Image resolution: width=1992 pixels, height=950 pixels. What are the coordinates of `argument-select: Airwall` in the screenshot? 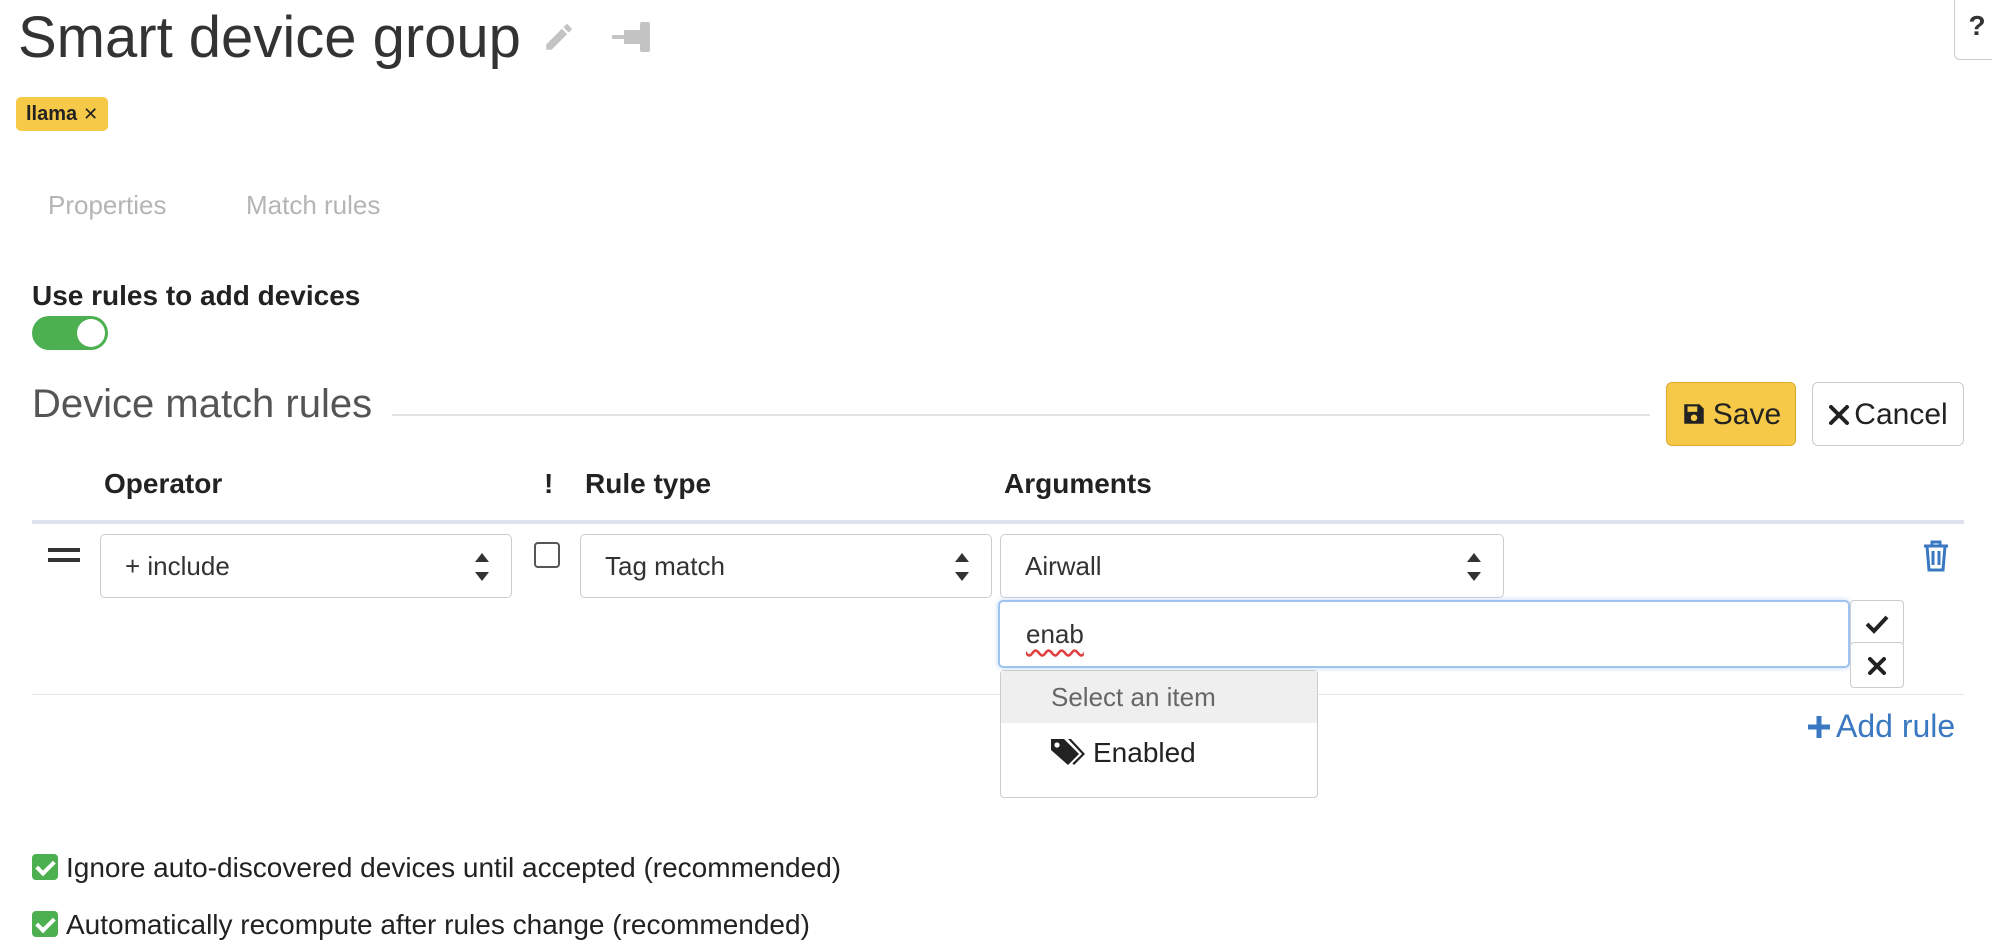 It's located at (1252, 566).